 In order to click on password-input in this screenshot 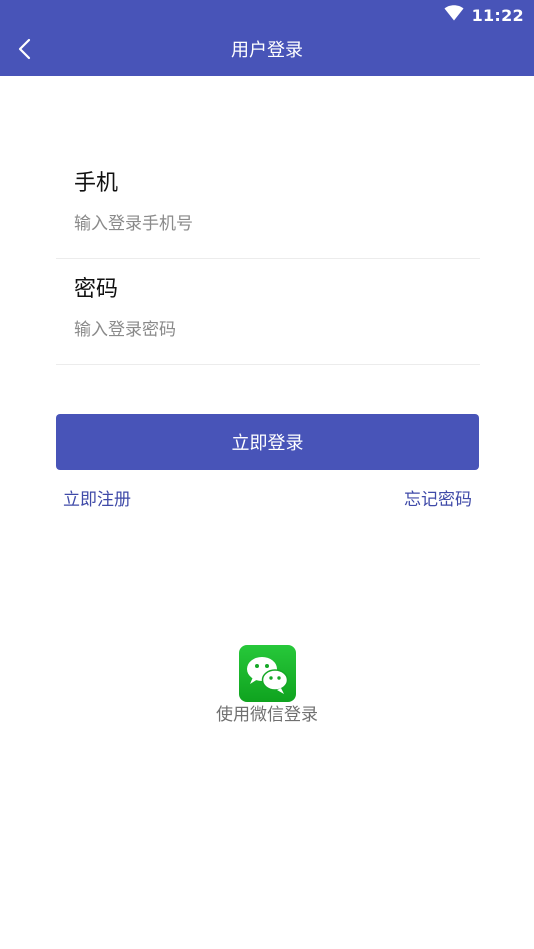, I will do `click(264, 330)`.